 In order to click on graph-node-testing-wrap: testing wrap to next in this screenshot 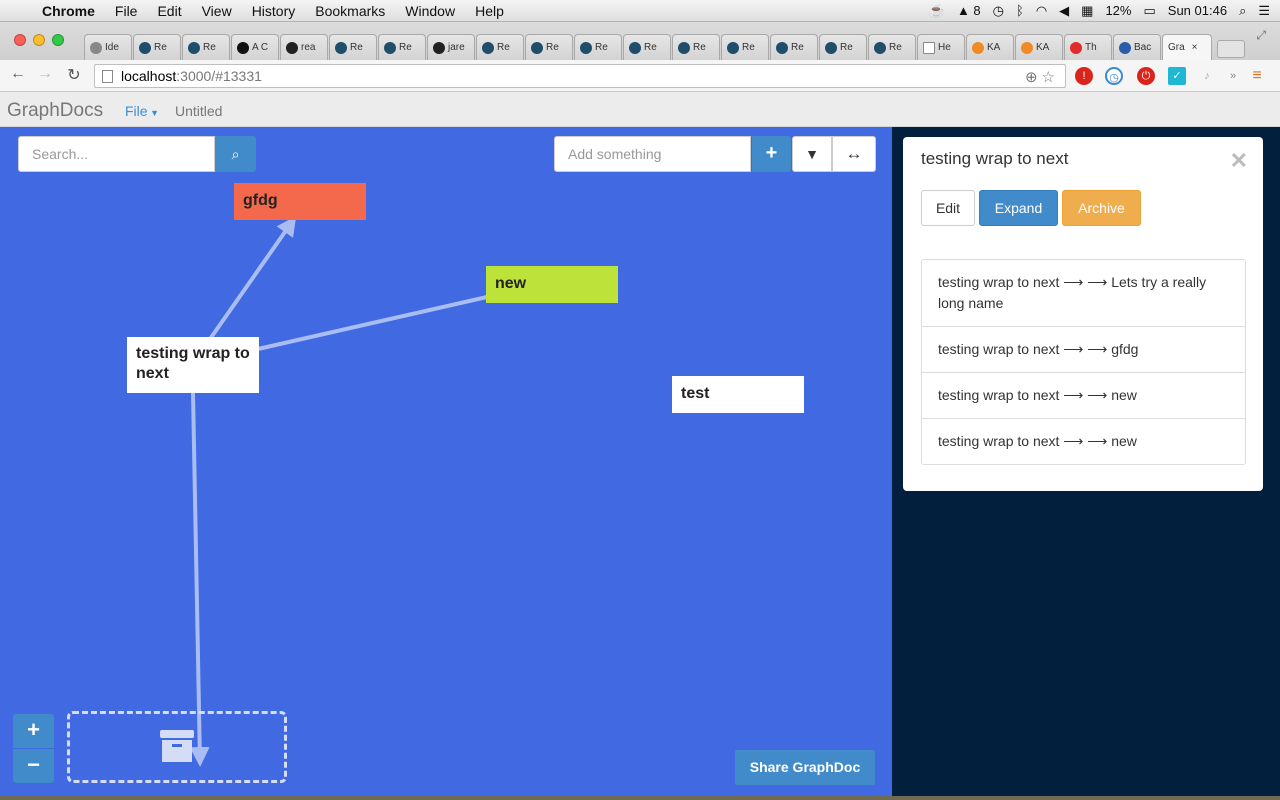, I will do `click(193, 365)`.